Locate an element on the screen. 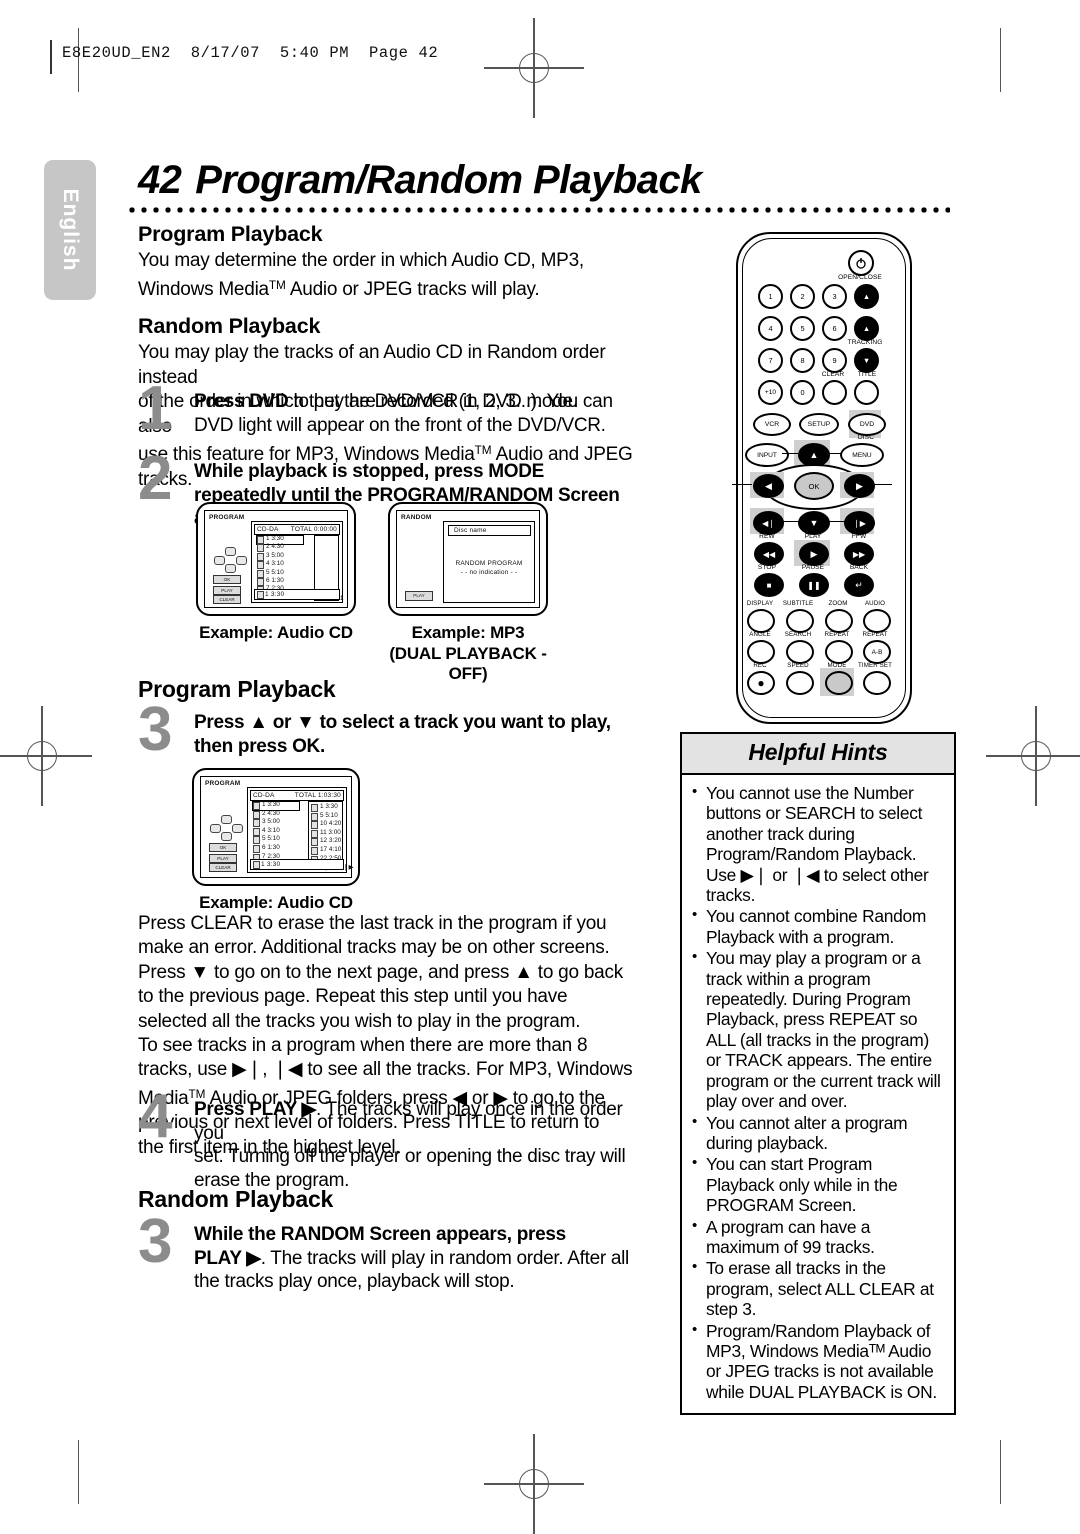 The image size is (1080, 1534). repeat-button is located at coordinates (839, 652).